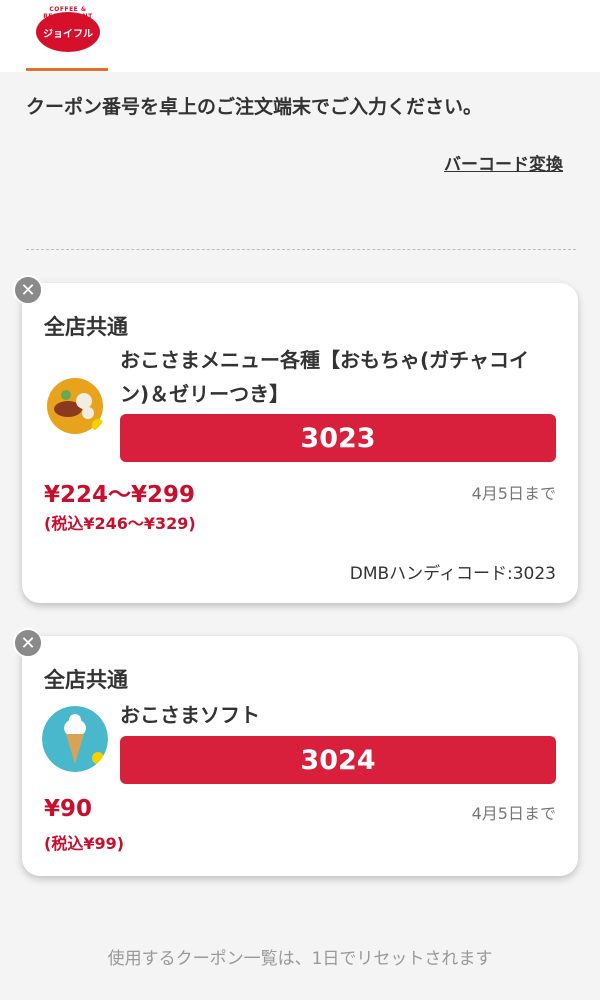 This screenshot has width=600, height=1000. What do you see at coordinates (68, 34) in the screenshot?
I see `logo-text: ジョイフル` at bounding box center [68, 34].